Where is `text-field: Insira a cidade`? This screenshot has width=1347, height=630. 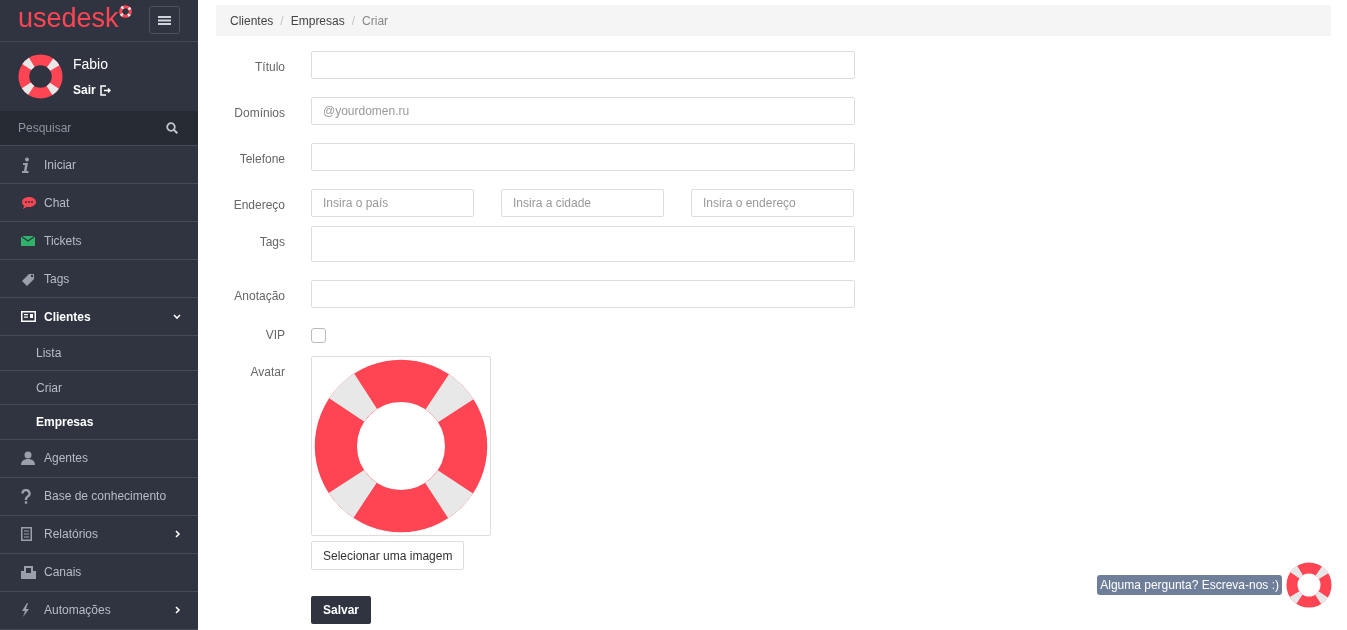 text-field: Insira a cidade is located at coordinates (582, 203).